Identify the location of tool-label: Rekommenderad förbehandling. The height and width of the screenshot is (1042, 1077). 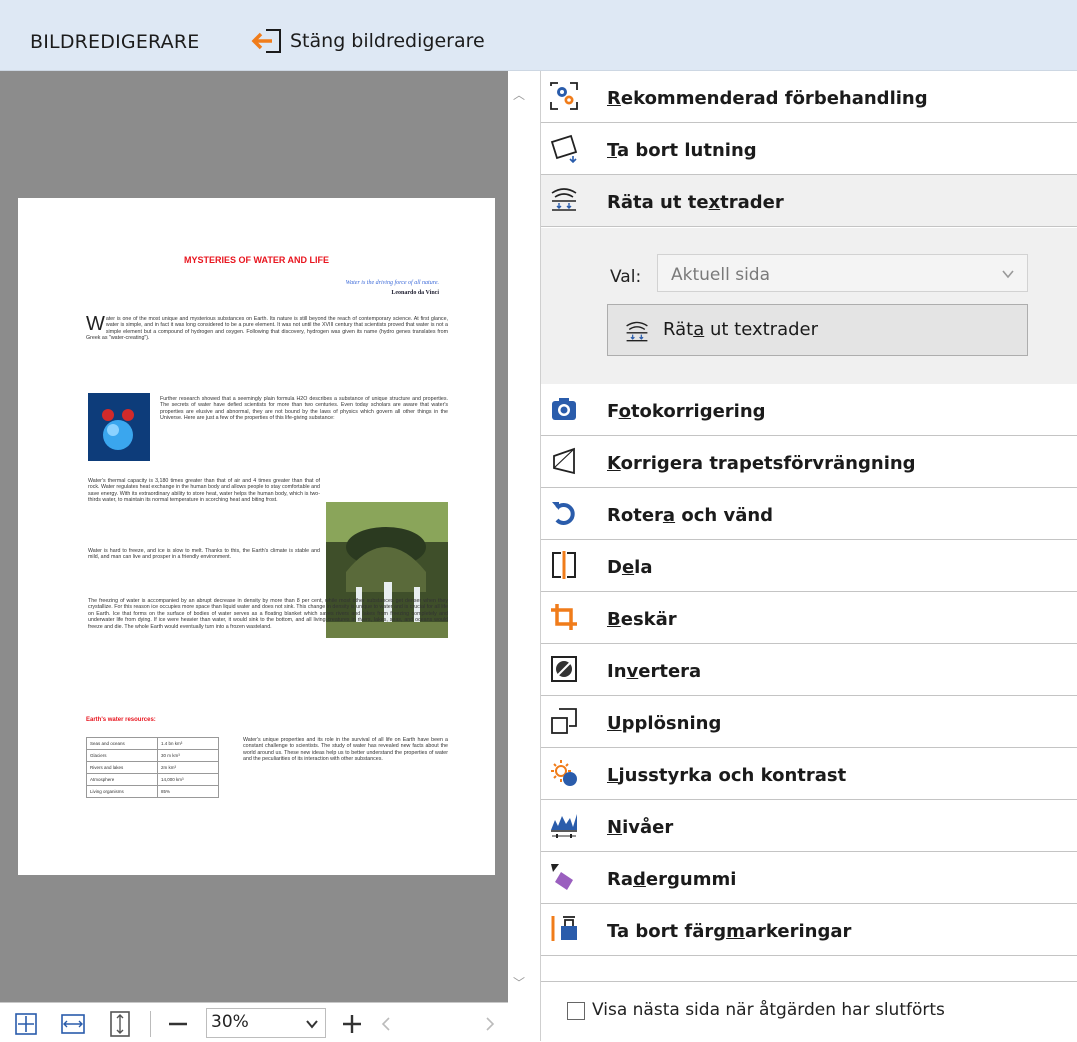
(767, 98).